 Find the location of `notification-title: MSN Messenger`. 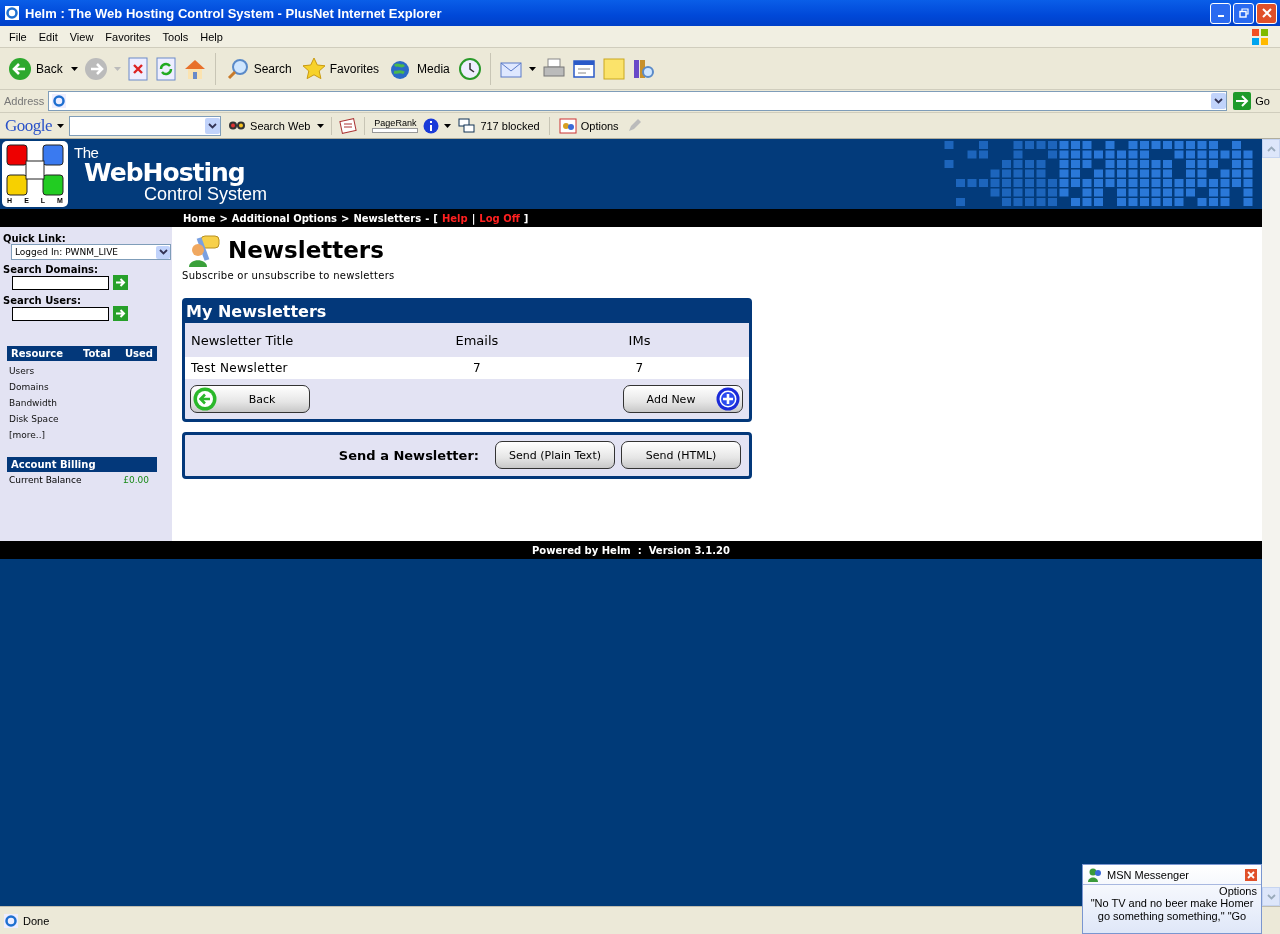

notification-title: MSN Messenger is located at coordinates (1148, 874).